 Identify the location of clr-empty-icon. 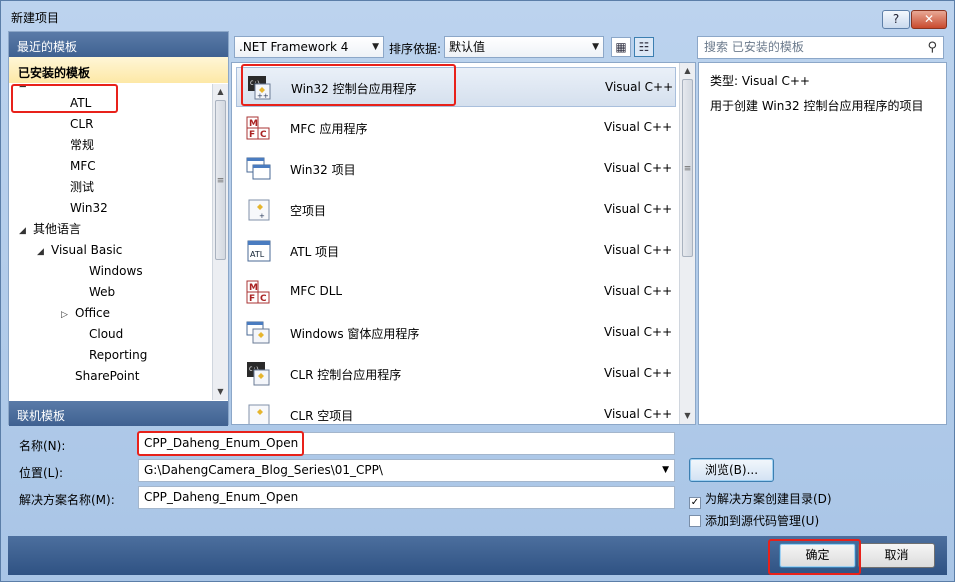
(259, 413).